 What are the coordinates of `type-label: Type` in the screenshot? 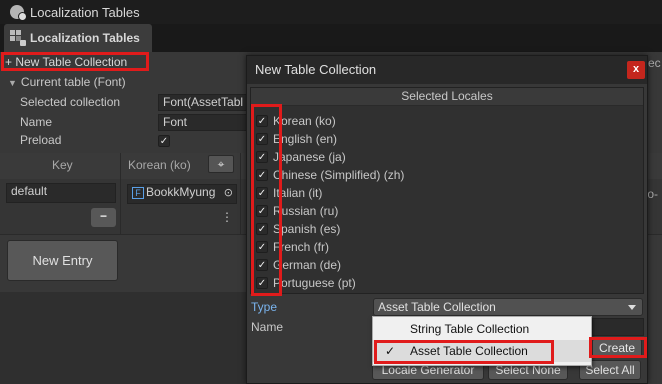 It's located at (264, 307).